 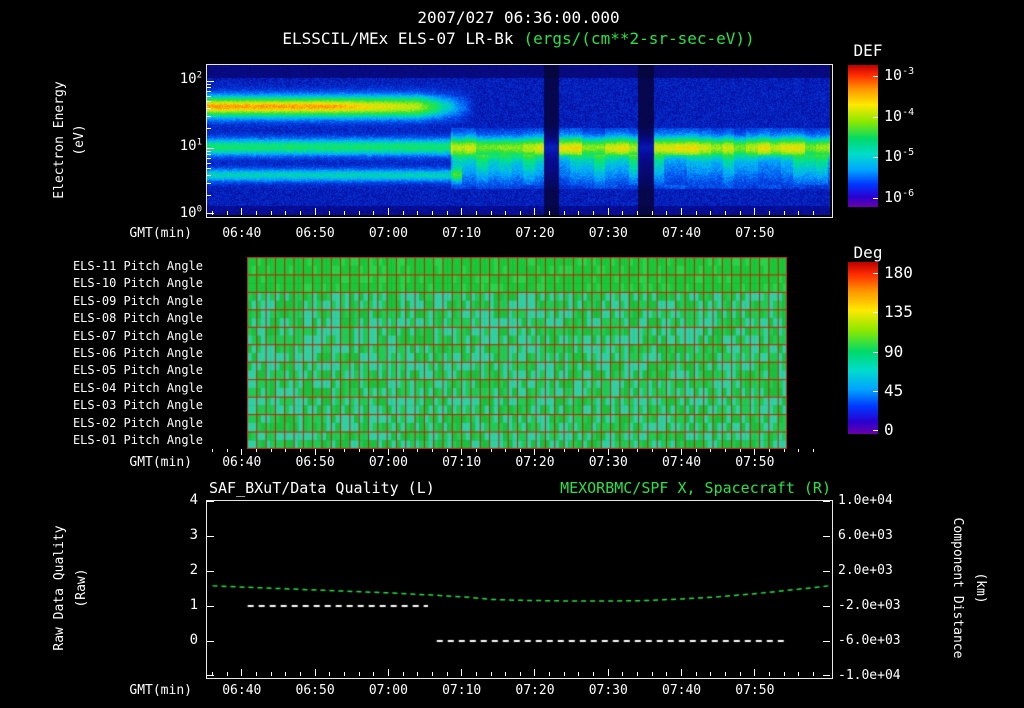 I want to click on deg-tick-label: 0, so click(x=889, y=429).